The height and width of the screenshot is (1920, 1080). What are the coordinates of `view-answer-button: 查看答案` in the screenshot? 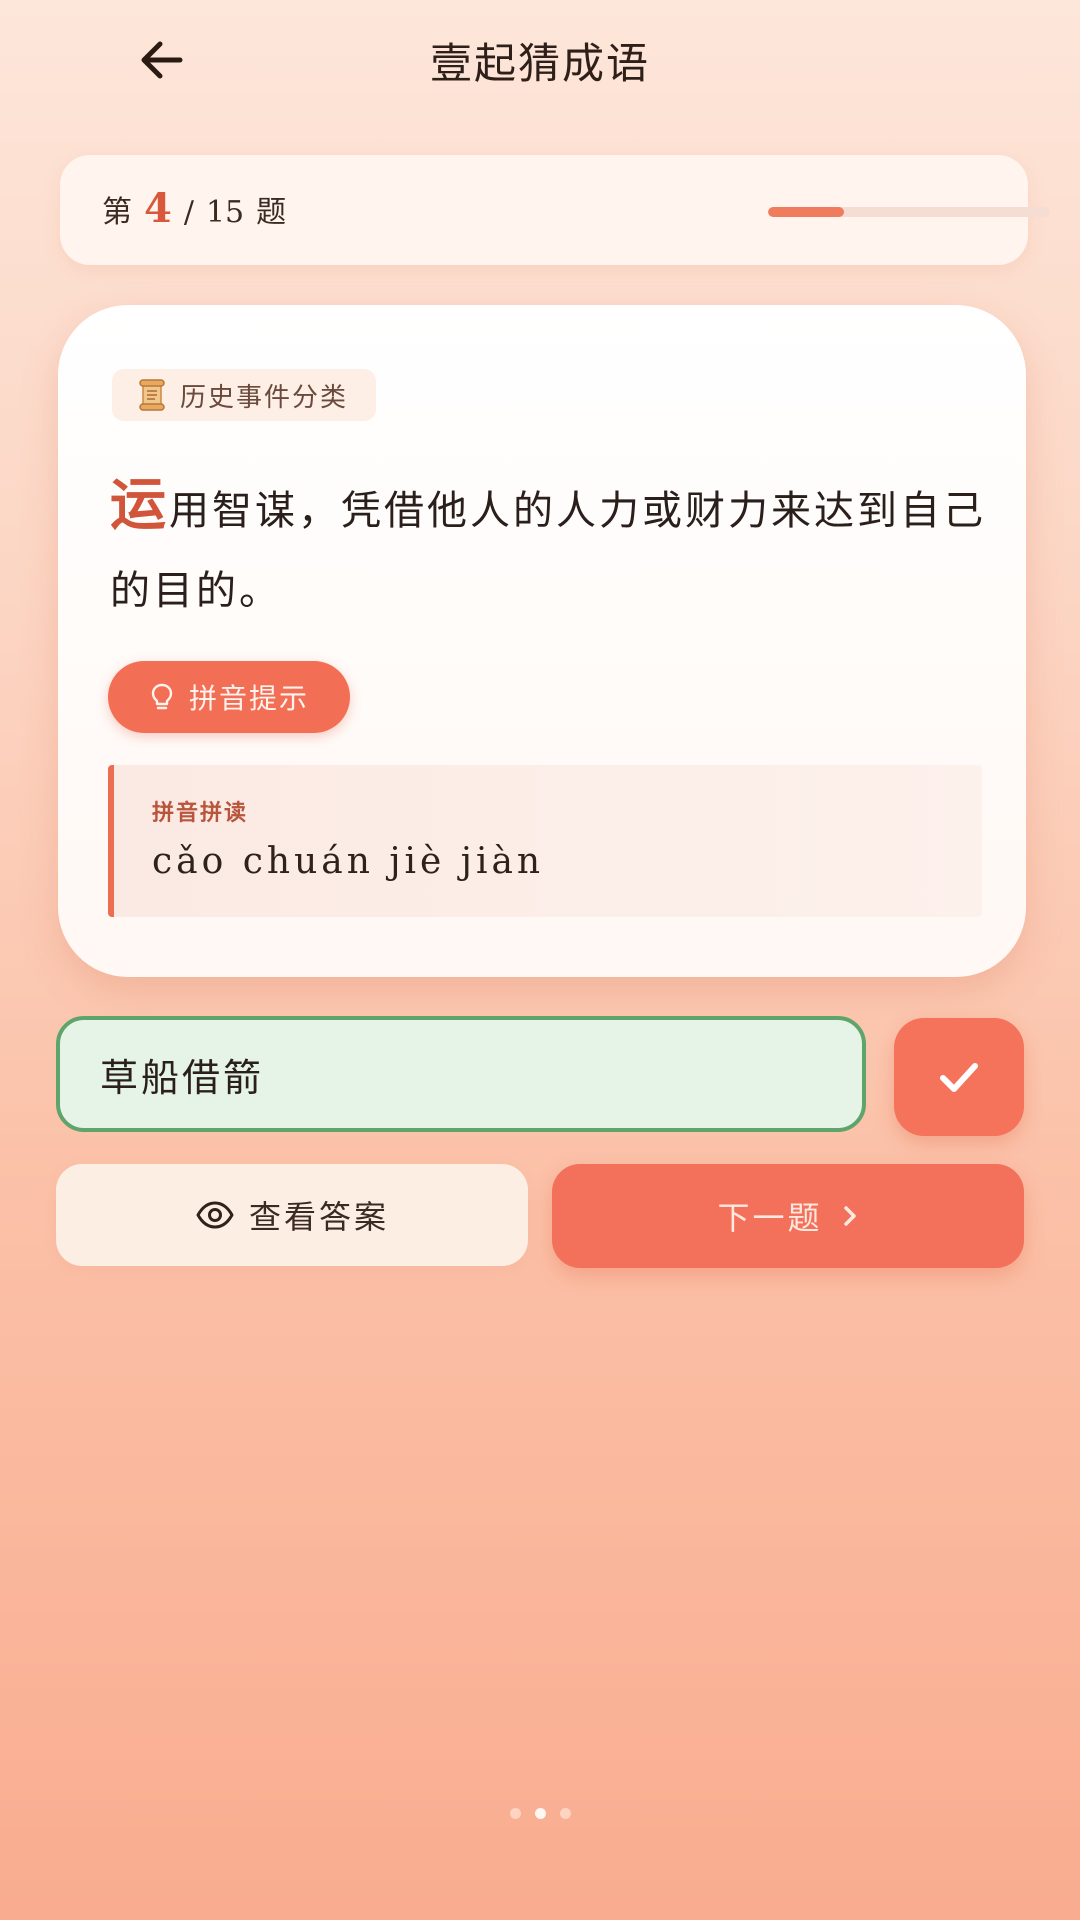 It's located at (292, 1215).